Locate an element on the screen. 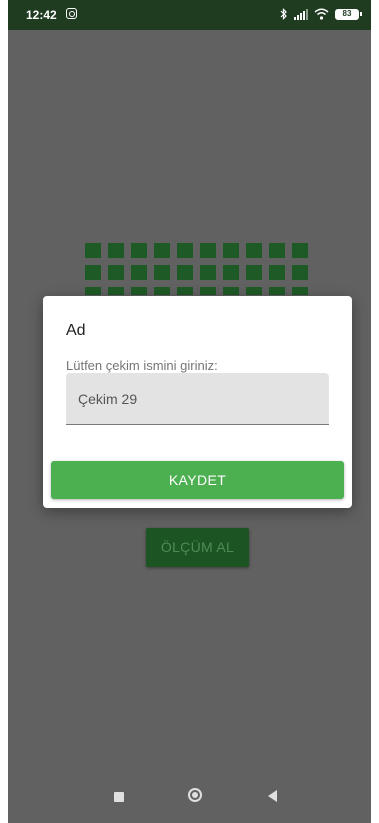 Image resolution: width=379 pixels, height=823 pixels. back-icon is located at coordinates (272, 796).